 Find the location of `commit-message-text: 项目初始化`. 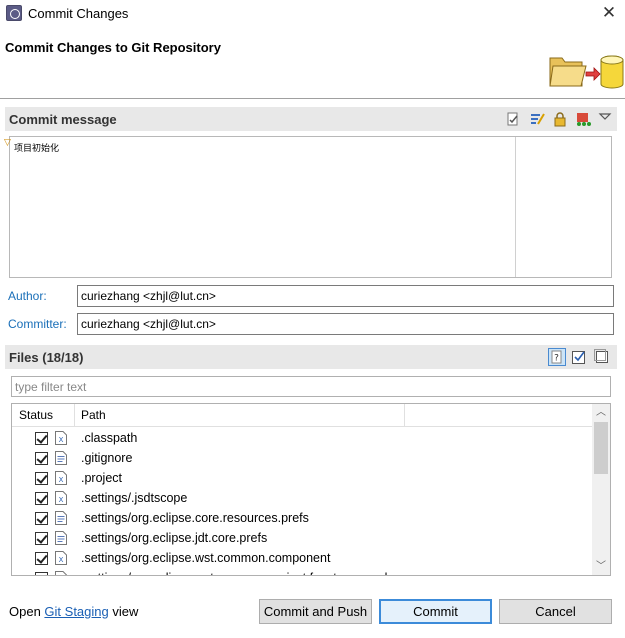

commit-message-text: 项目初始化 is located at coordinates (36, 147).